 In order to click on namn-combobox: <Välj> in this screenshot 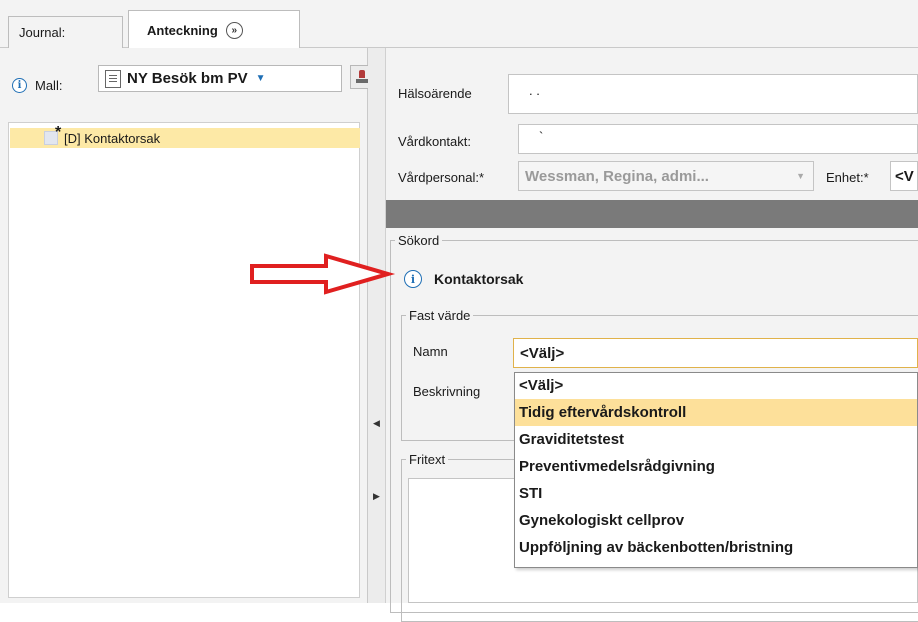, I will do `click(715, 353)`.